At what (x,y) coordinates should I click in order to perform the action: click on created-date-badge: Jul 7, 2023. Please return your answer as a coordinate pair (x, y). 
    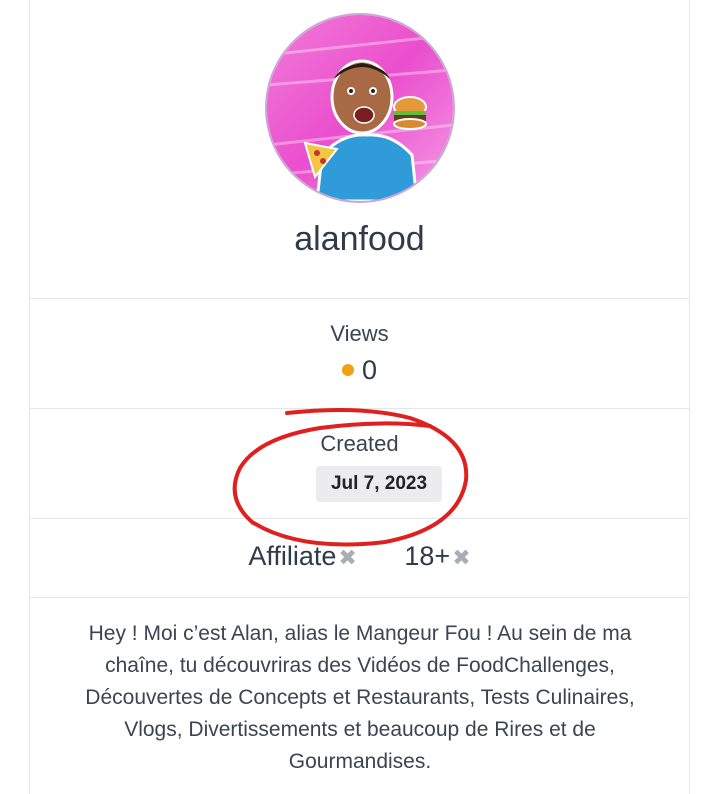
    Looking at the image, I should click on (379, 484).